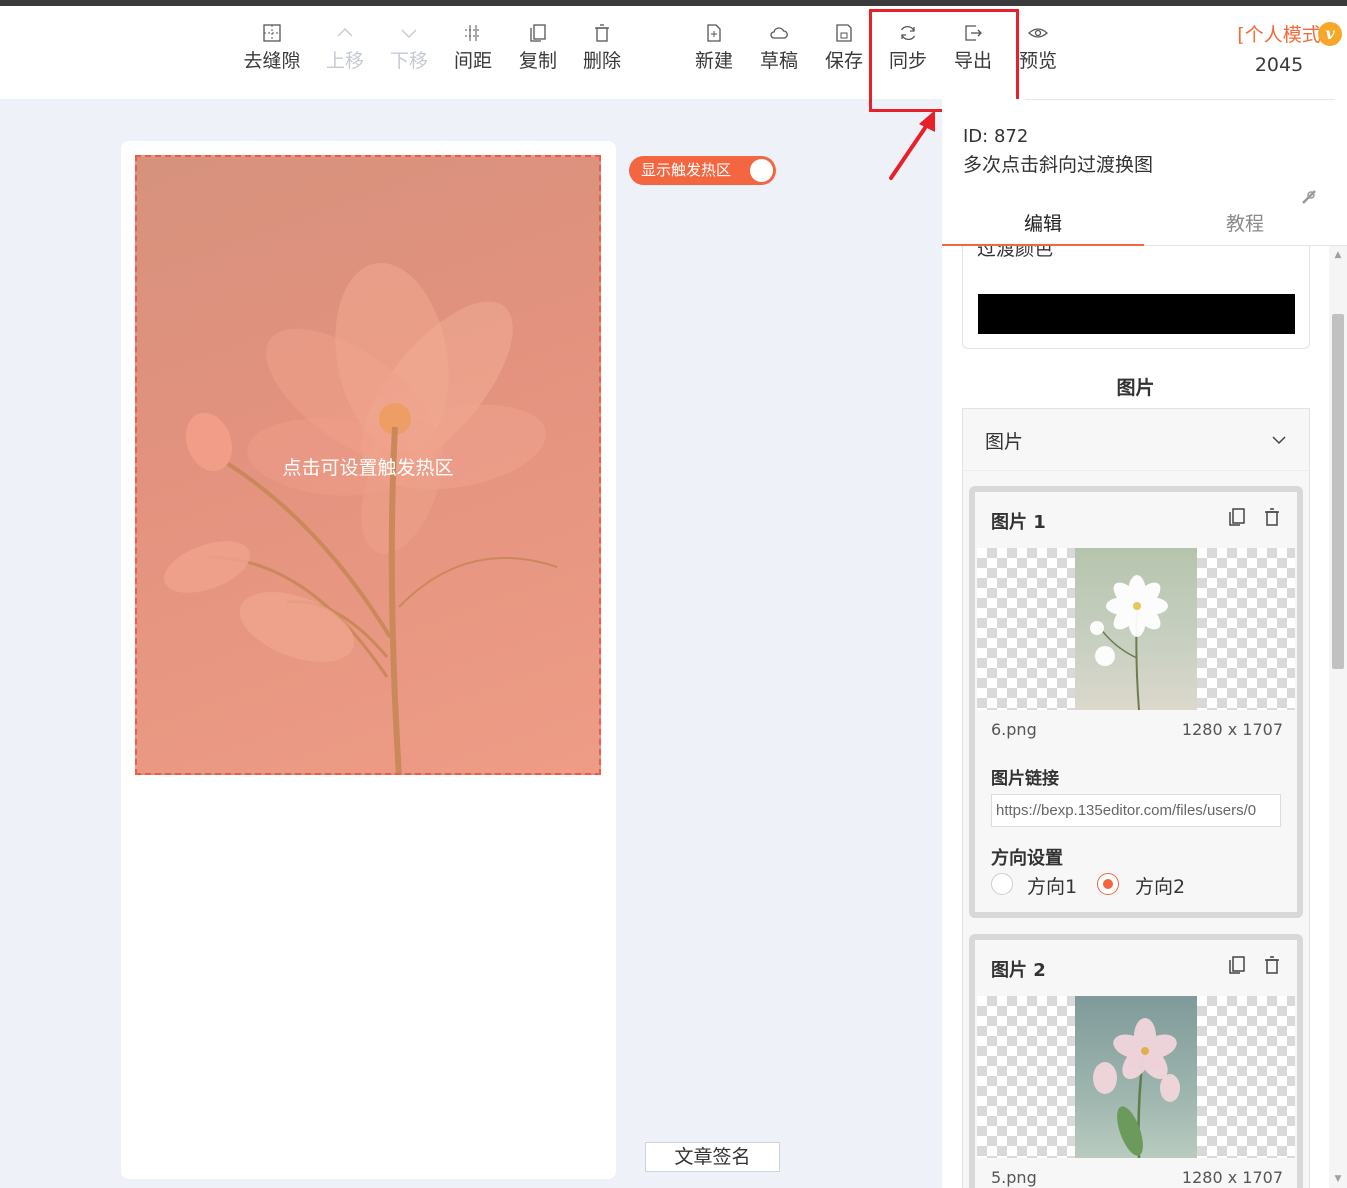 This screenshot has width=1347, height=1188. Describe the element at coordinates (472, 61) in the screenshot. I see `toolbar-label: 间距` at that location.